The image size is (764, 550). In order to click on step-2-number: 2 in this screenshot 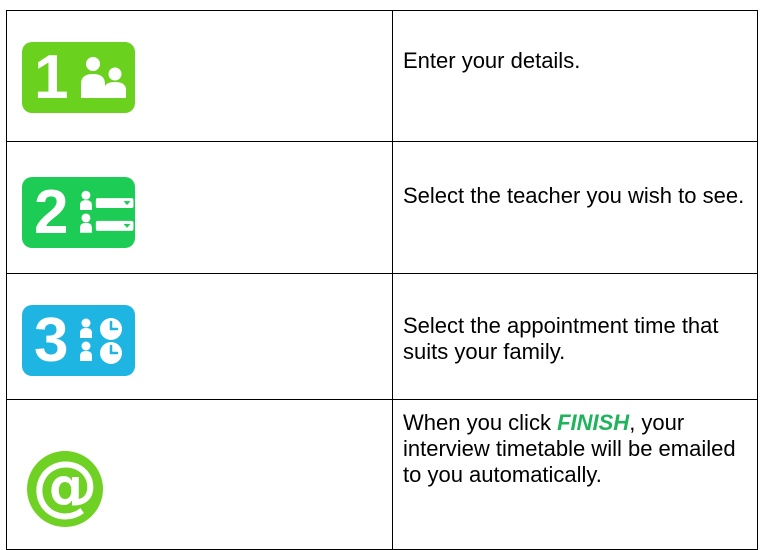, I will do `click(51, 212)`.